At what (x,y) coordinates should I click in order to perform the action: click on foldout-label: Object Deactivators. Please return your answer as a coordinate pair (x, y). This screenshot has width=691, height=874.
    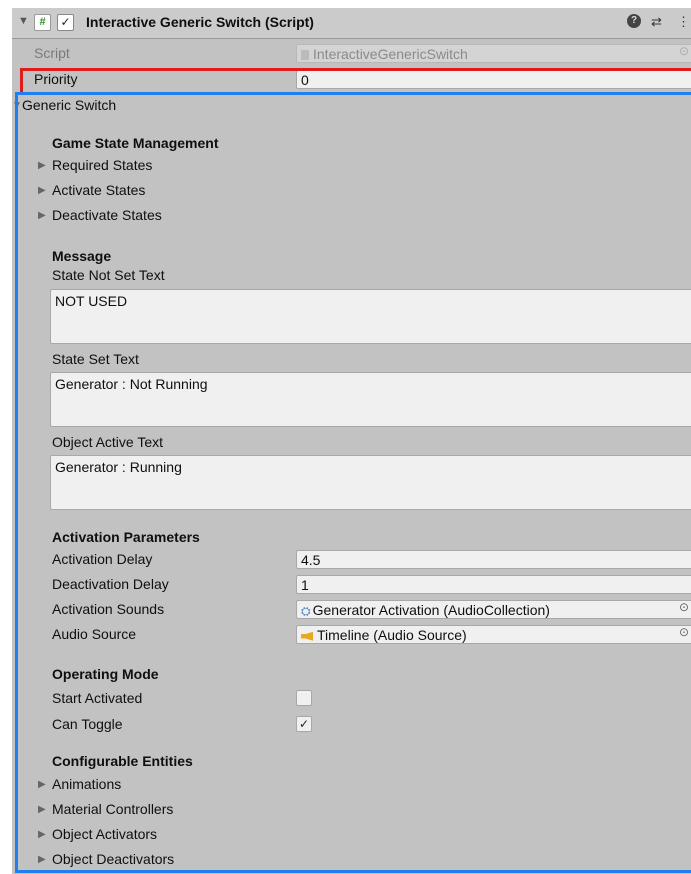
    Looking at the image, I should click on (113, 859).